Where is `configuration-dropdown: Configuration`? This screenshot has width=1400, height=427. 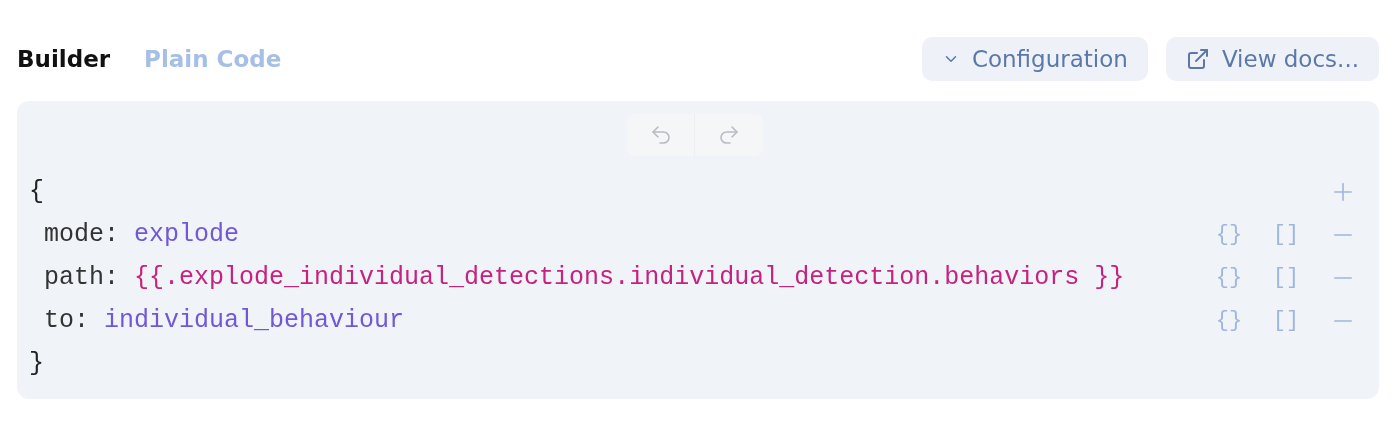
configuration-dropdown: Configuration is located at coordinates (1034, 59).